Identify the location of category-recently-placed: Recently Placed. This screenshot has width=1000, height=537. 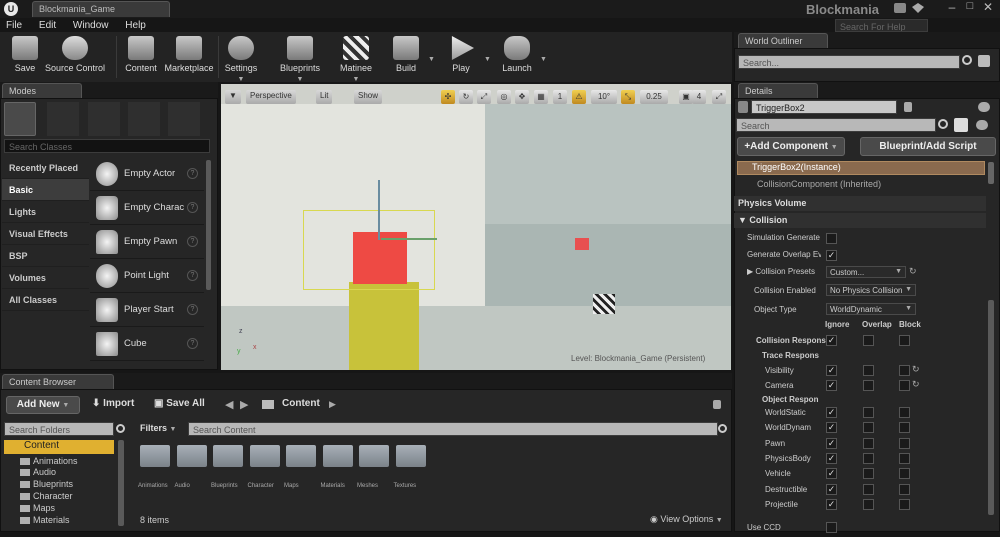
(45, 168).